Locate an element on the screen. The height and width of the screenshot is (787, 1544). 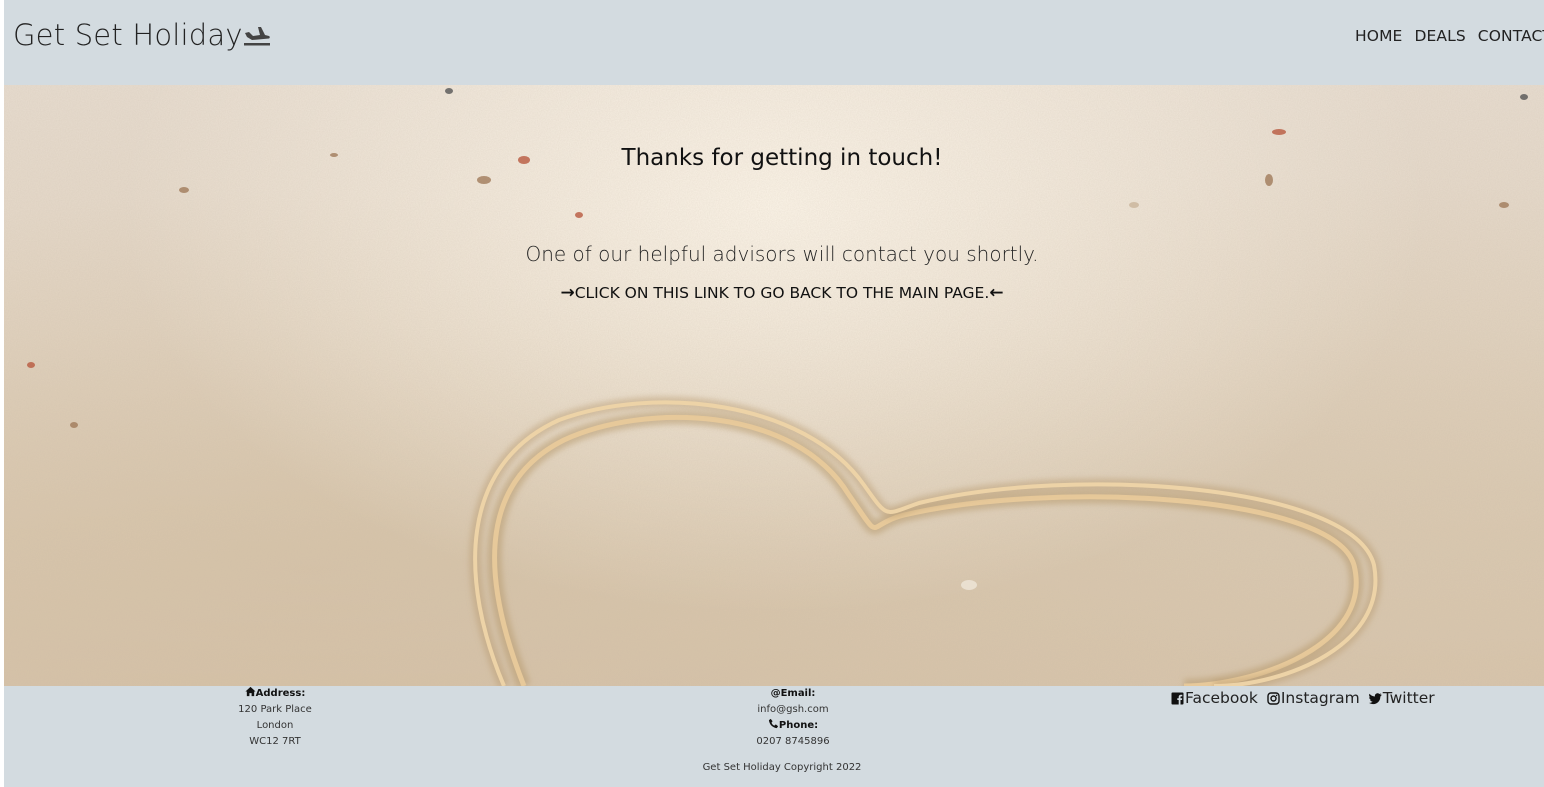
phone-value: 0207 8745896 is located at coordinates (793, 742).